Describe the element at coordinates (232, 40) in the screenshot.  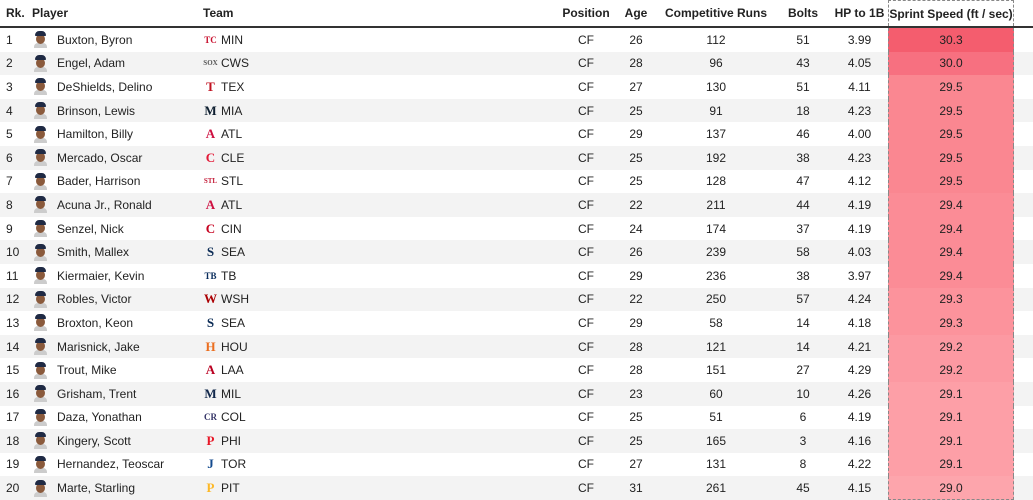
I see `team-abbrev-link: MIN` at that location.